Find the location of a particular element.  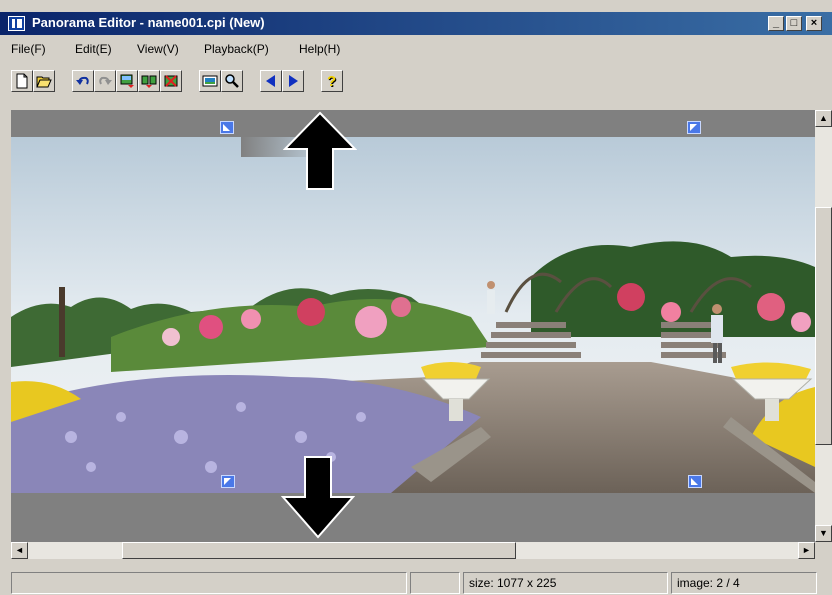

status-empty-panel is located at coordinates (435, 583).